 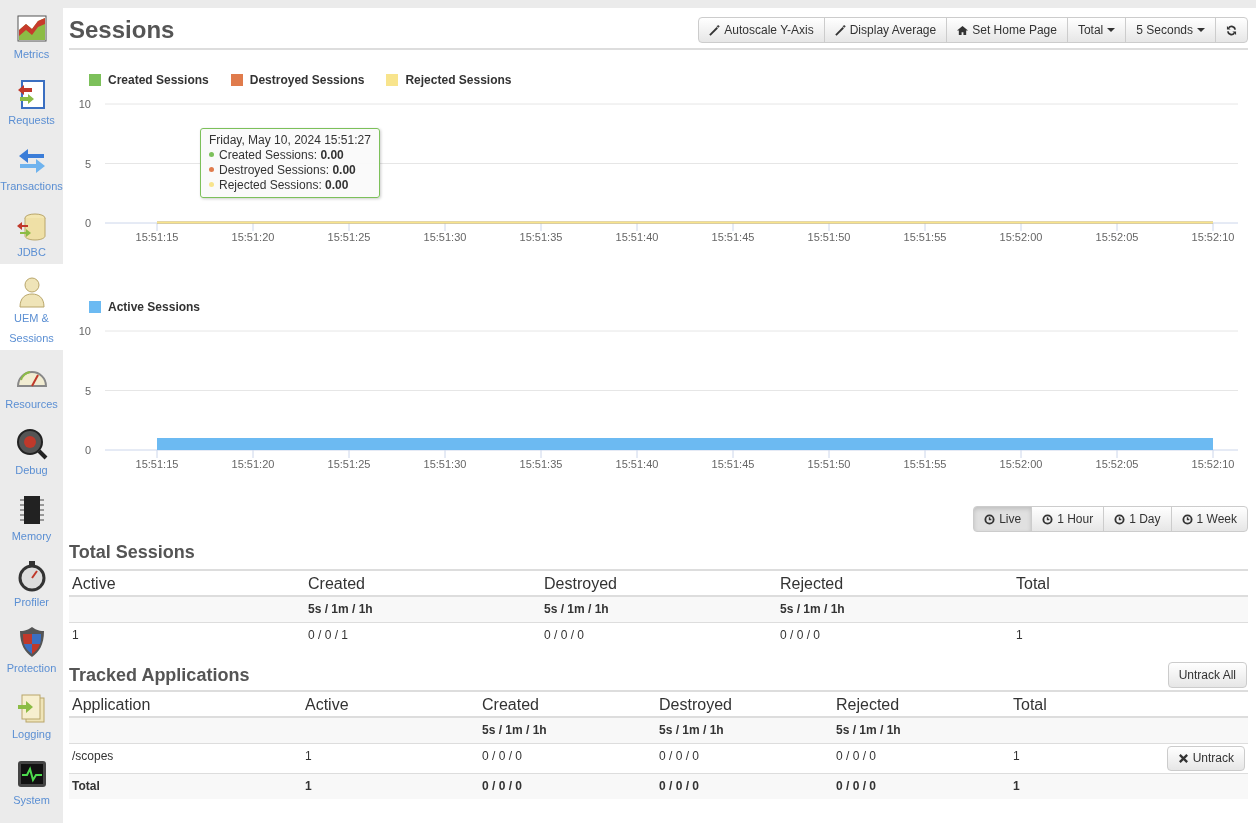 What do you see at coordinates (187, 583) in the screenshot?
I see `column-header: Active` at bounding box center [187, 583].